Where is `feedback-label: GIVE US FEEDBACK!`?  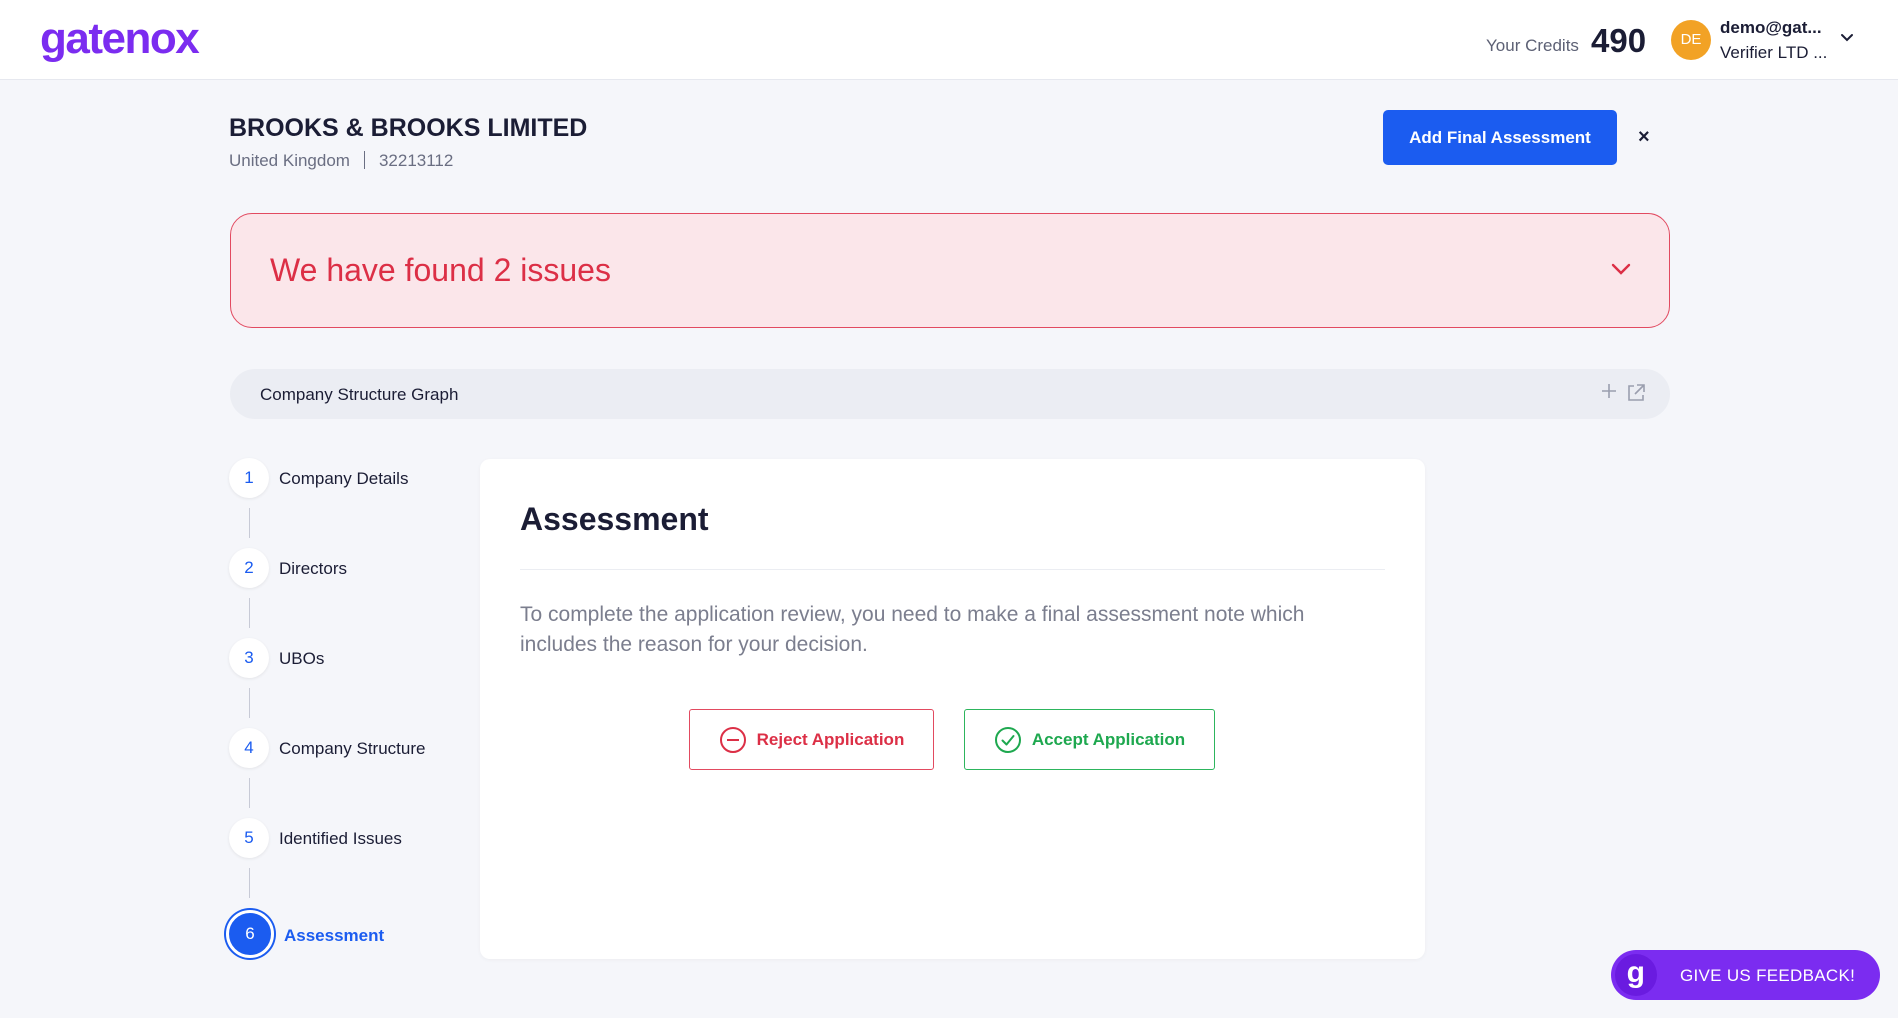 feedback-label: GIVE US FEEDBACK! is located at coordinates (1768, 975).